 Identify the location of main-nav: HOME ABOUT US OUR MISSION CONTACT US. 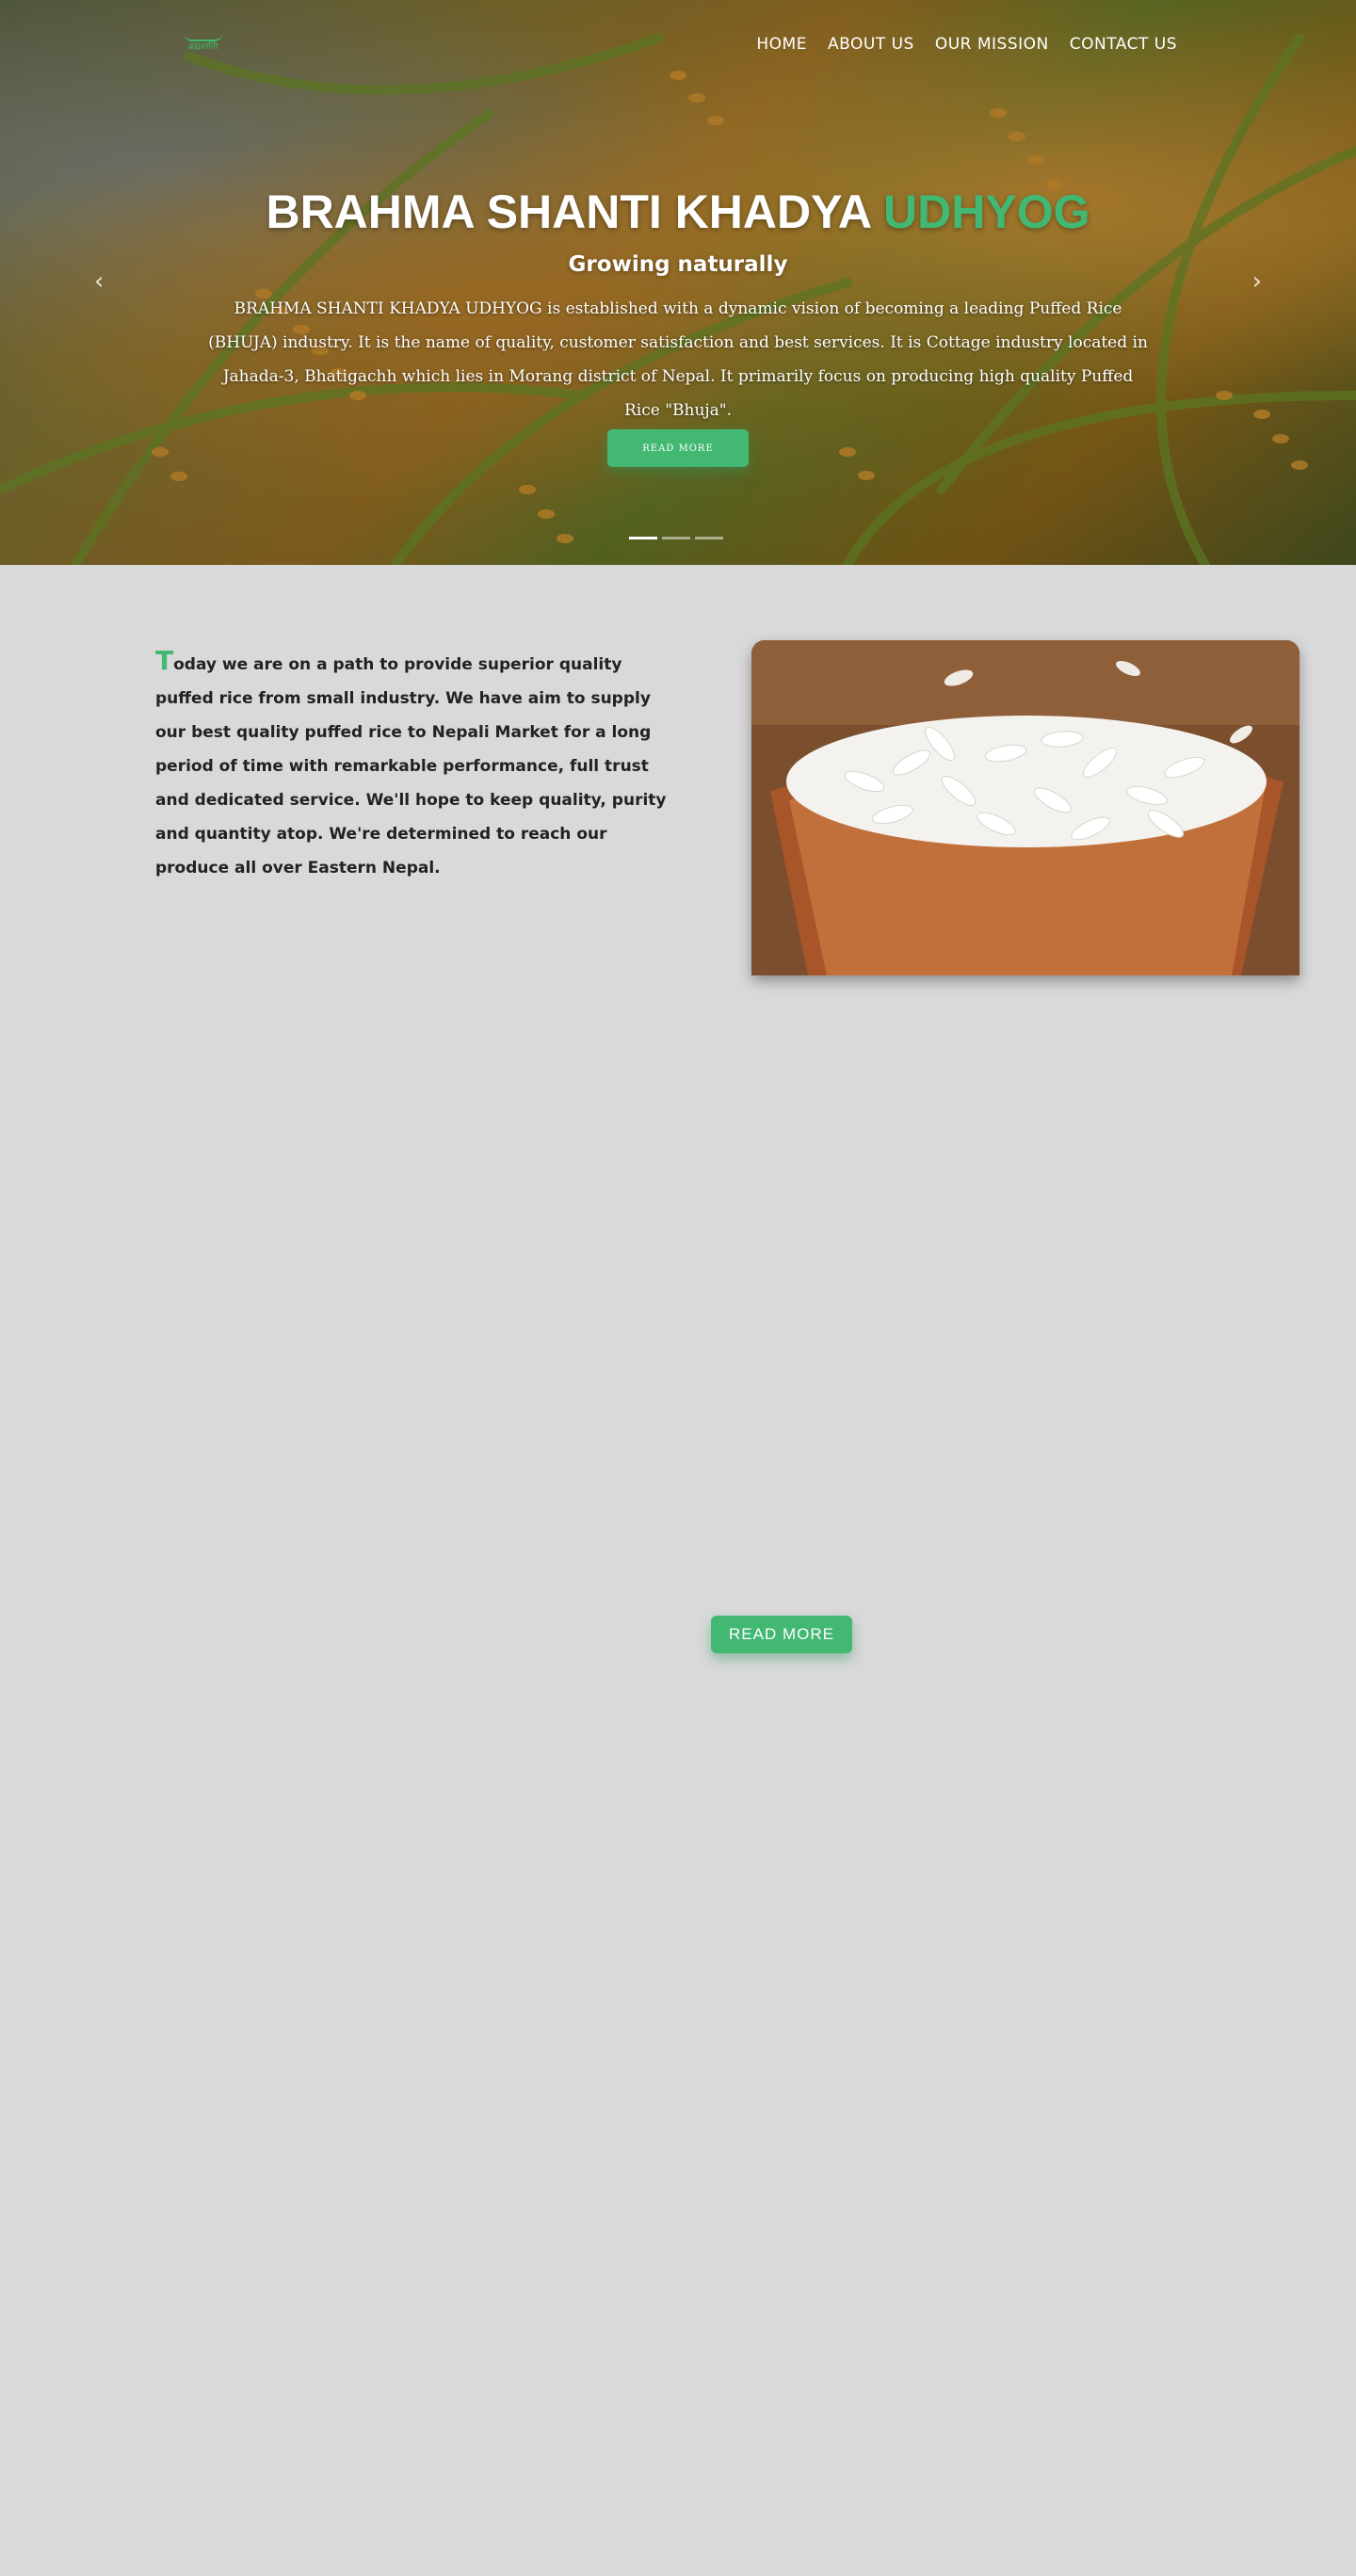
(962, 44).